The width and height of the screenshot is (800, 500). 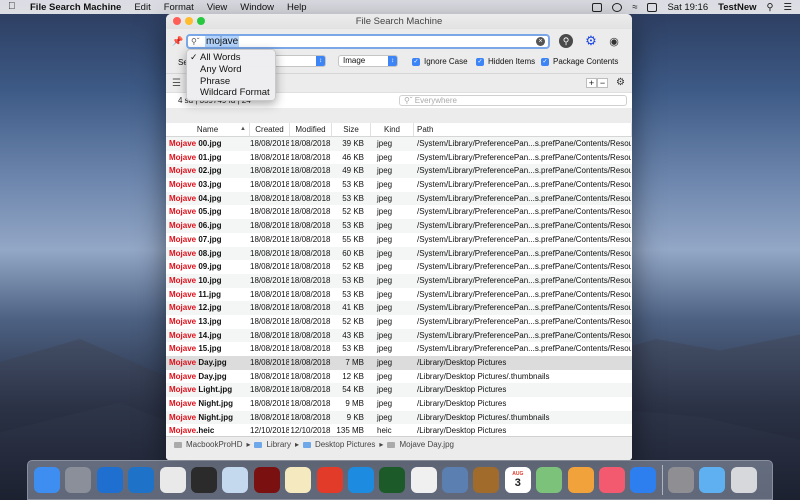 What do you see at coordinates (687, 7) in the screenshot?
I see `menu-clock: Sat 19:16` at bounding box center [687, 7].